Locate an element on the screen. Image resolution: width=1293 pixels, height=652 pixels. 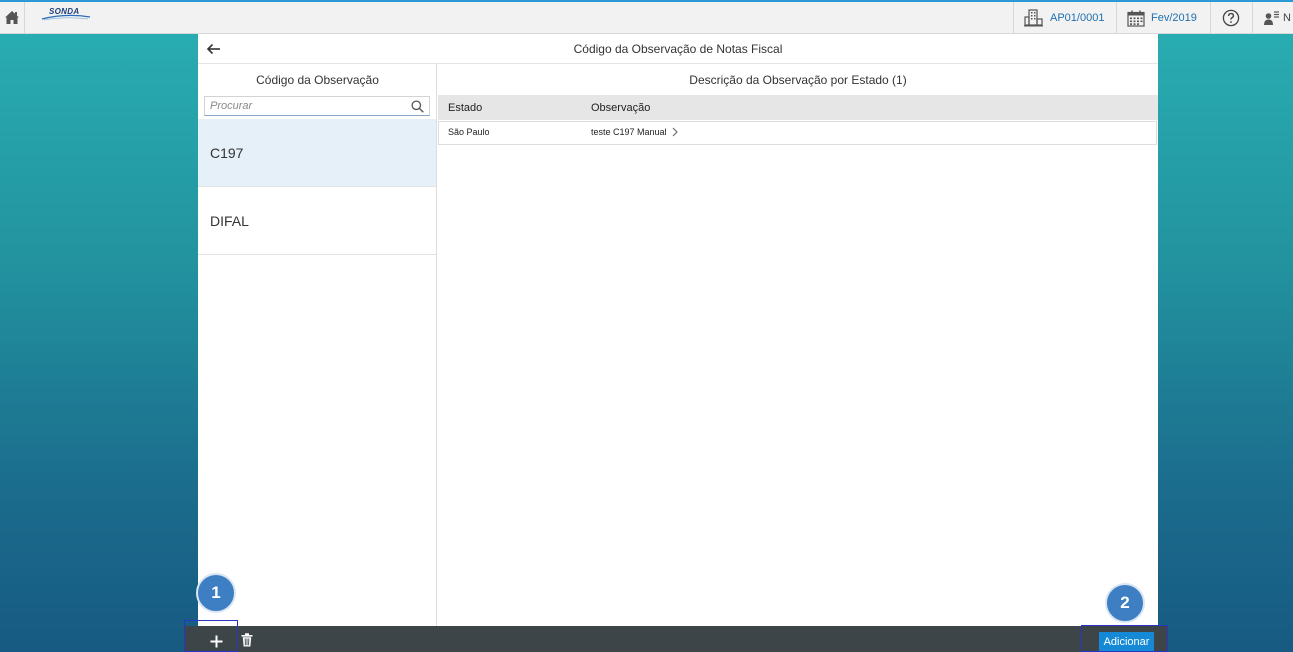
step-badge-1: 1 is located at coordinates (216, 593).